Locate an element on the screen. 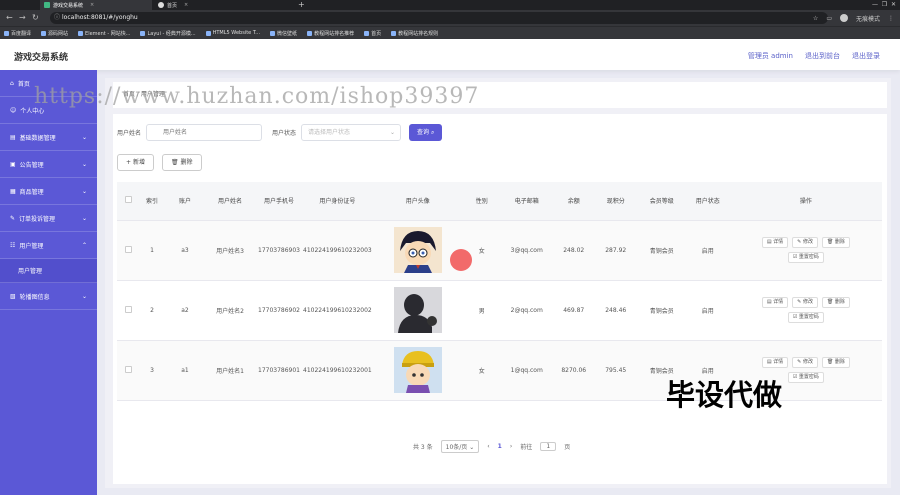 This screenshot has height=495, width=900. goto-label: 前往 is located at coordinates (526, 447).